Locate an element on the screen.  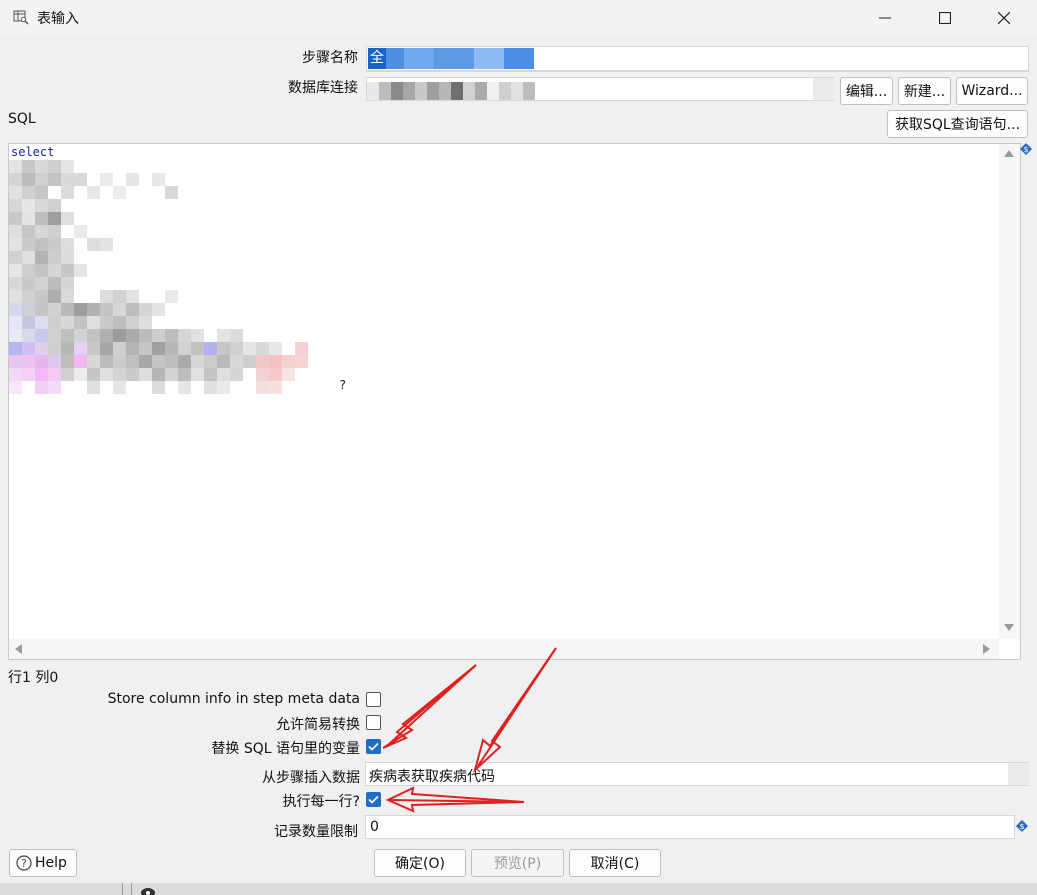
insert-from-step-label: 从步骤插入数据 is located at coordinates (311, 778).